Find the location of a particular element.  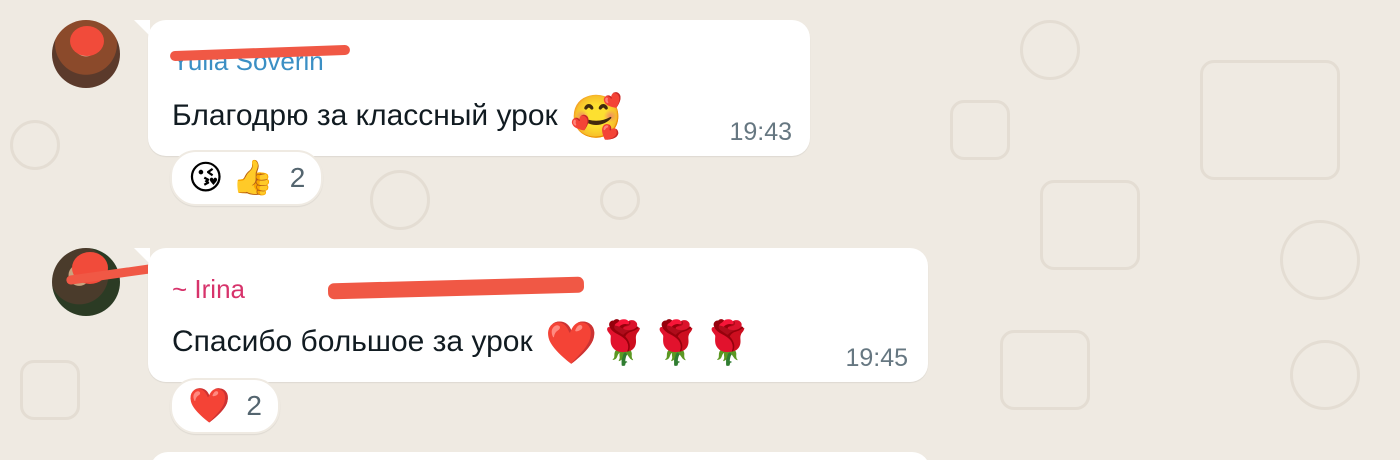

reactions-pill: ❤️ 2 is located at coordinates (225, 406).